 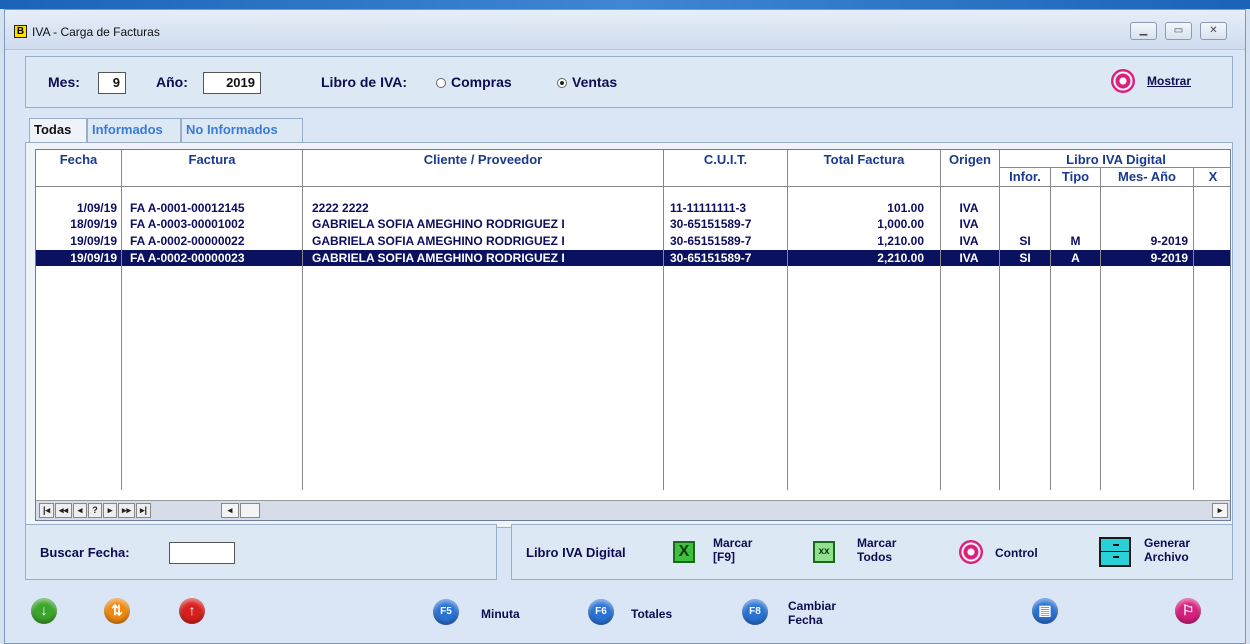 What do you see at coordinates (1220, 510) in the screenshot?
I see `scroll-right-button: ▸` at bounding box center [1220, 510].